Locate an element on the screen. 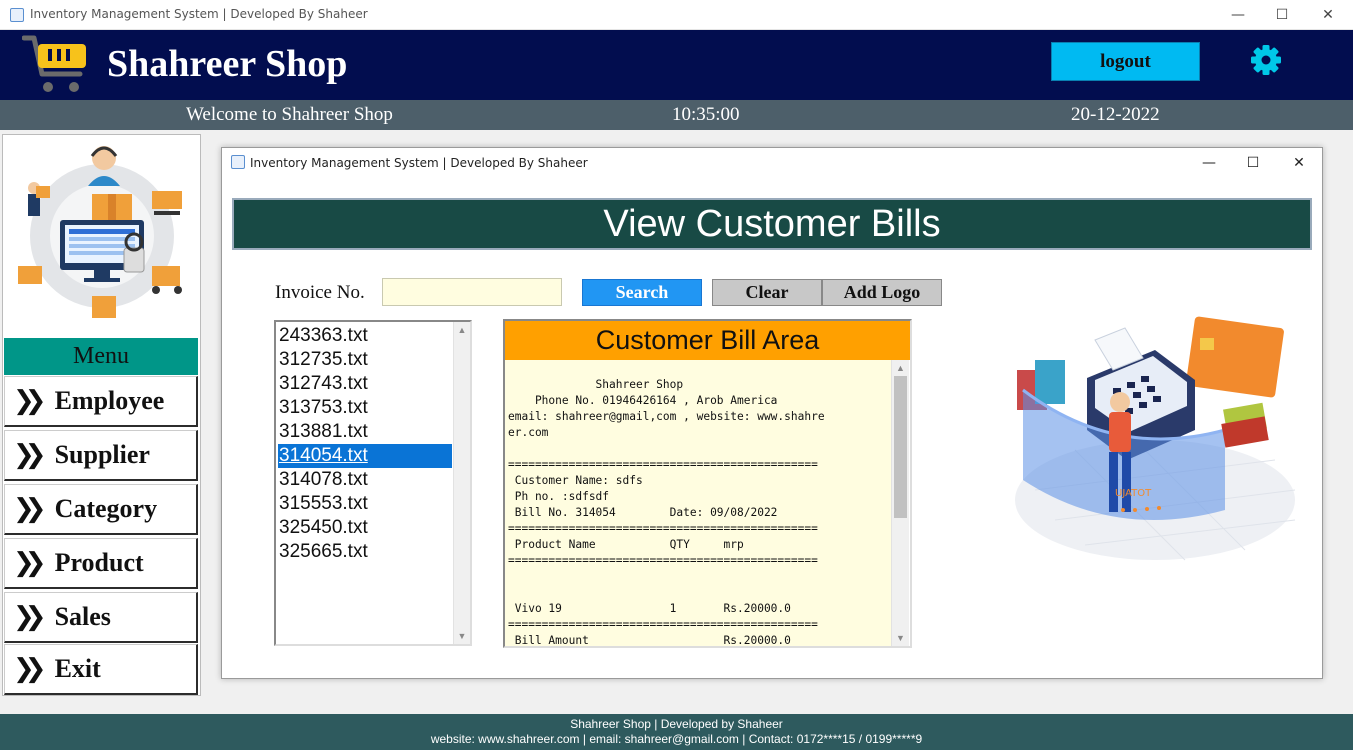 This screenshot has height=750, width=1353. cart-icon is located at coordinates (54, 63).